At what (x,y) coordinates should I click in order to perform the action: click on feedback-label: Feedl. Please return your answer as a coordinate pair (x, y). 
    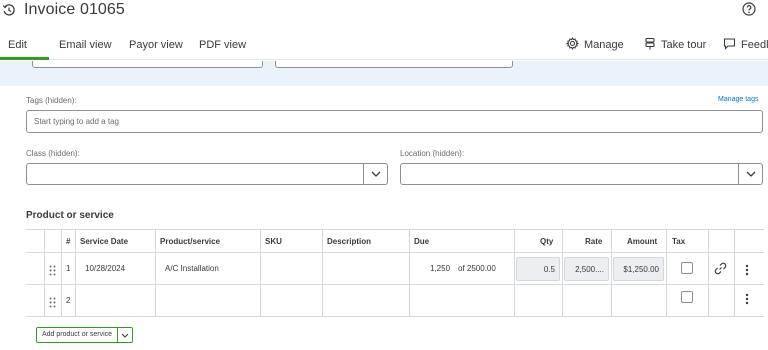
    Looking at the image, I should click on (754, 45).